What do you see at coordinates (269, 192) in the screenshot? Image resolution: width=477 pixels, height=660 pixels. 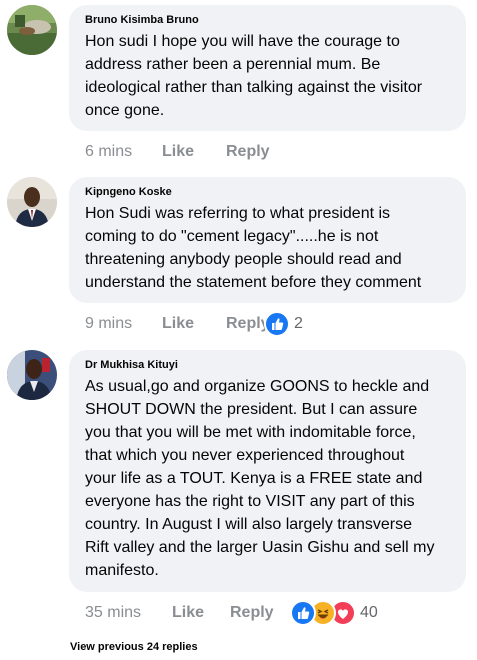 I see `comment-author: Kipngeno Koske` at bounding box center [269, 192].